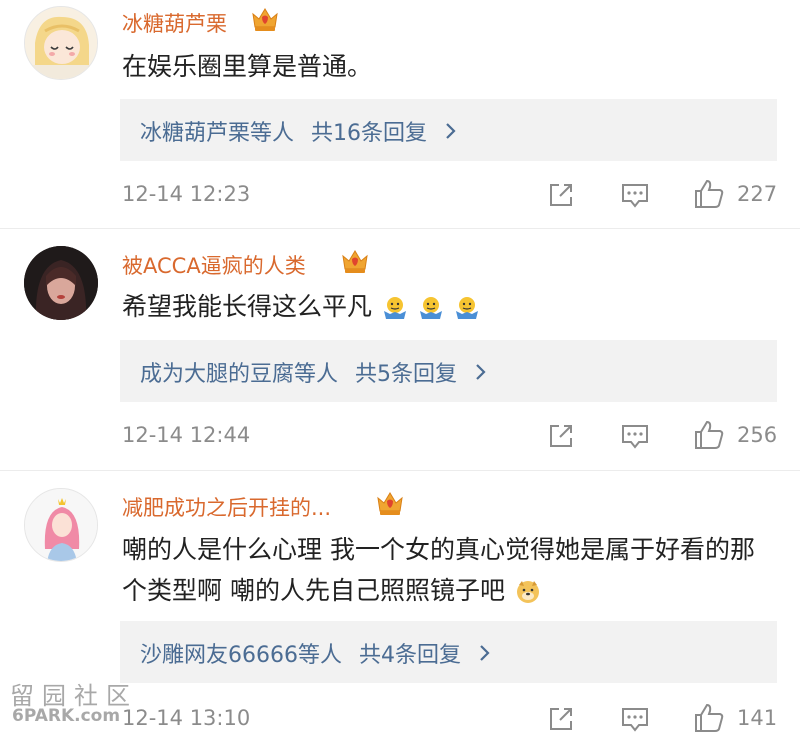  What do you see at coordinates (186, 435) in the screenshot?
I see `timestamp: 12-14 12:44` at bounding box center [186, 435].